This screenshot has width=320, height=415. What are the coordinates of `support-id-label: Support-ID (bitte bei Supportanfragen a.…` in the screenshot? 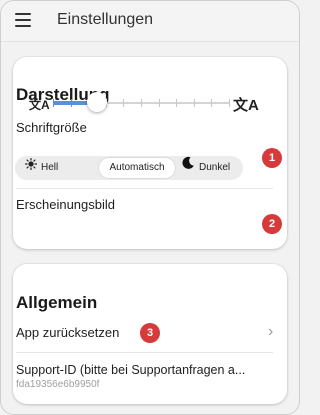 It's located at (145, 370).